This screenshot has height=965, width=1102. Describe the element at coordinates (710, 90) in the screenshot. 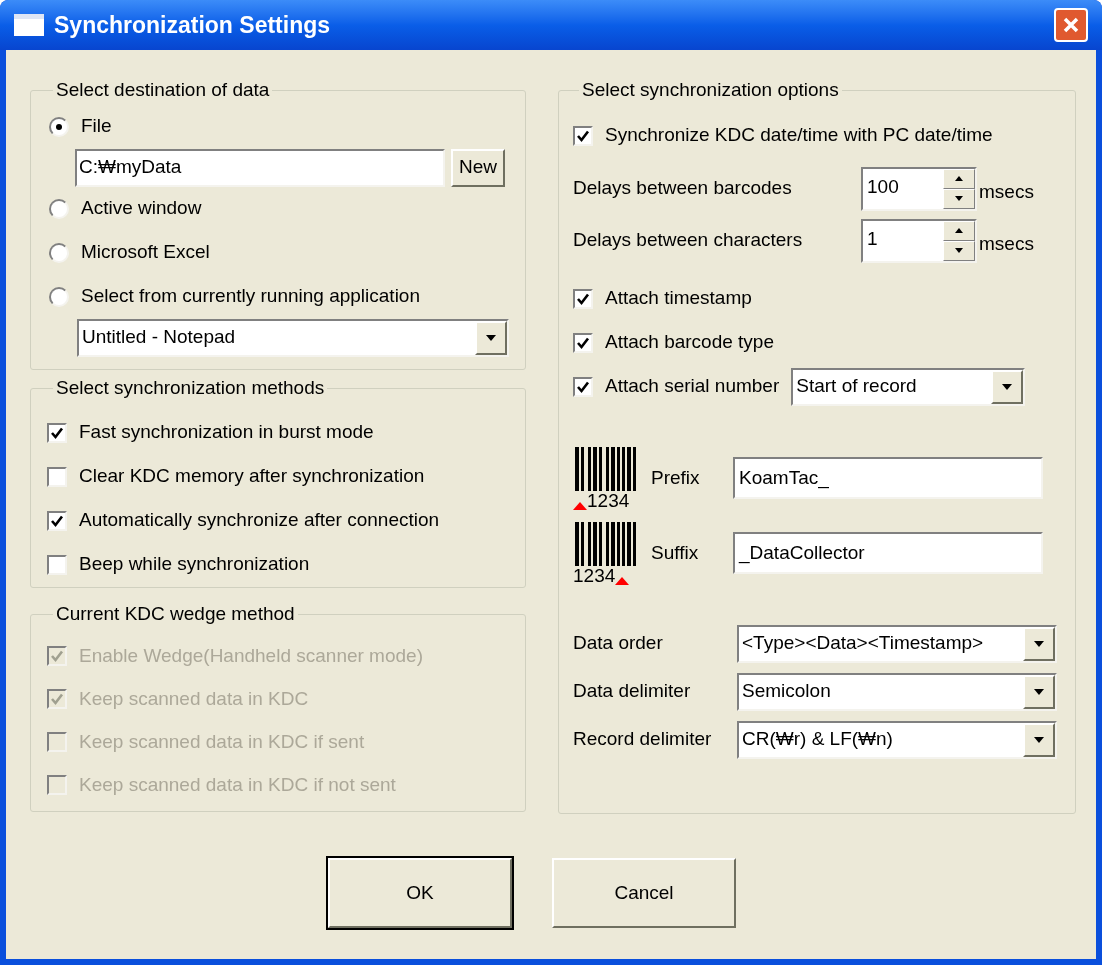

I see `group-title: Select synchronization options` at that location.